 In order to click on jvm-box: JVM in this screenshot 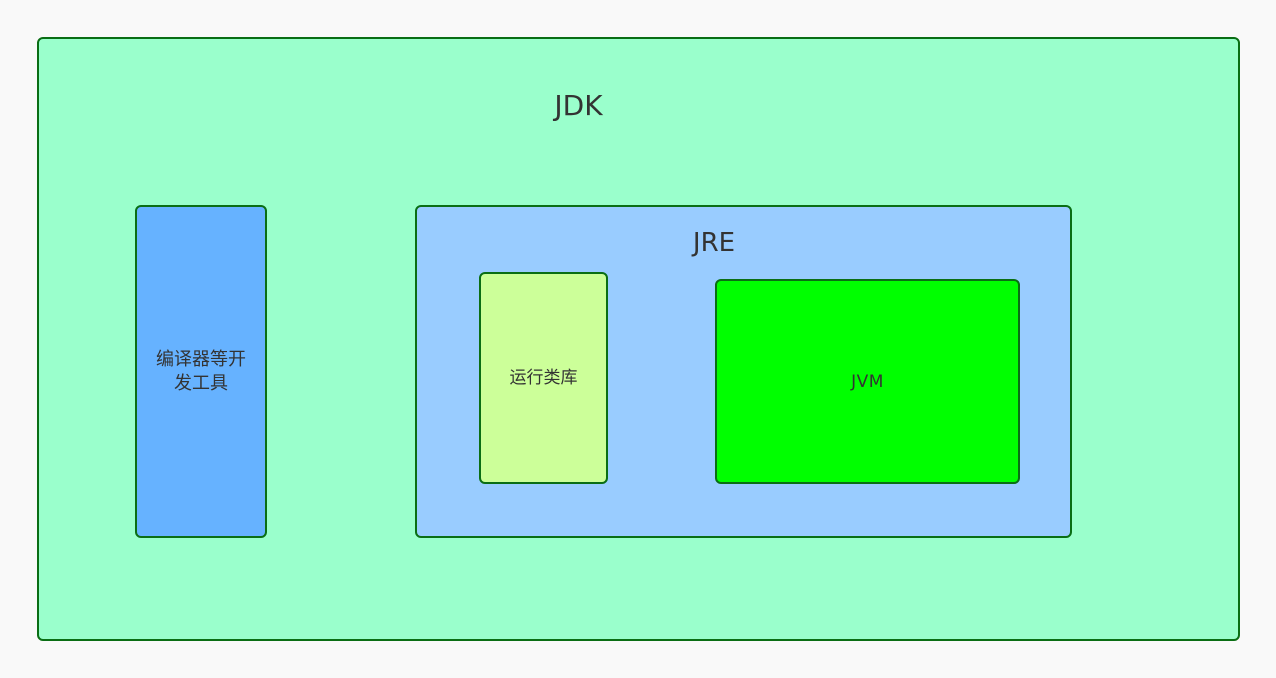, I will do `click(867, 381)`.